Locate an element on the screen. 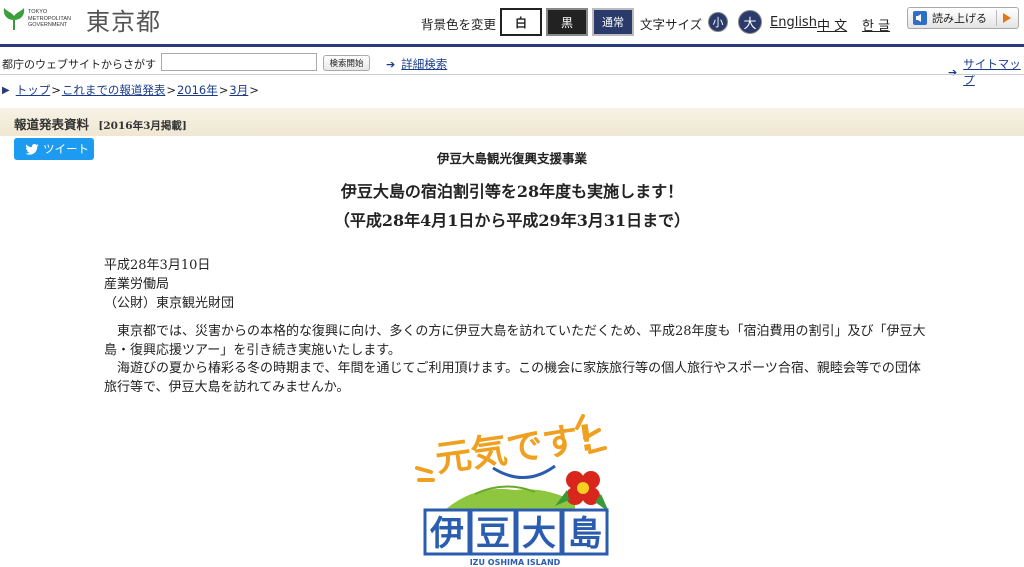 Image resolution: width=1024 pixels, height=567 pixels. logo-english: TOKYO METROPOLITAN GOVERNMENT is located at coordinates (49, 19).